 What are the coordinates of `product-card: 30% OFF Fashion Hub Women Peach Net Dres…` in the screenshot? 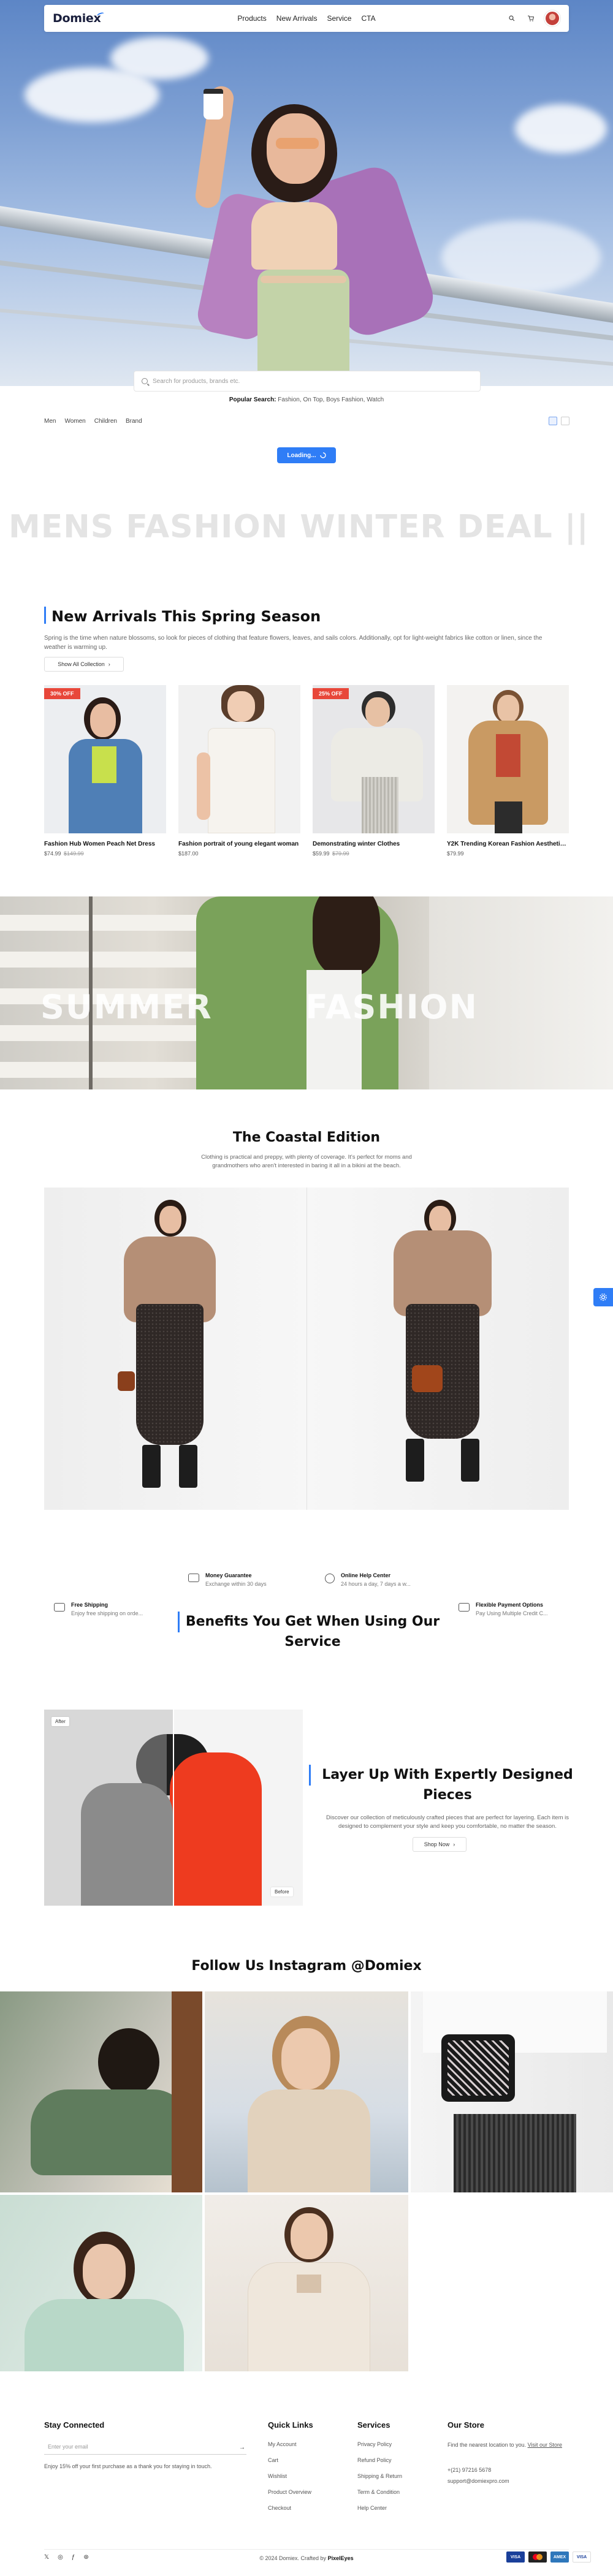 It's located at (105, 771).